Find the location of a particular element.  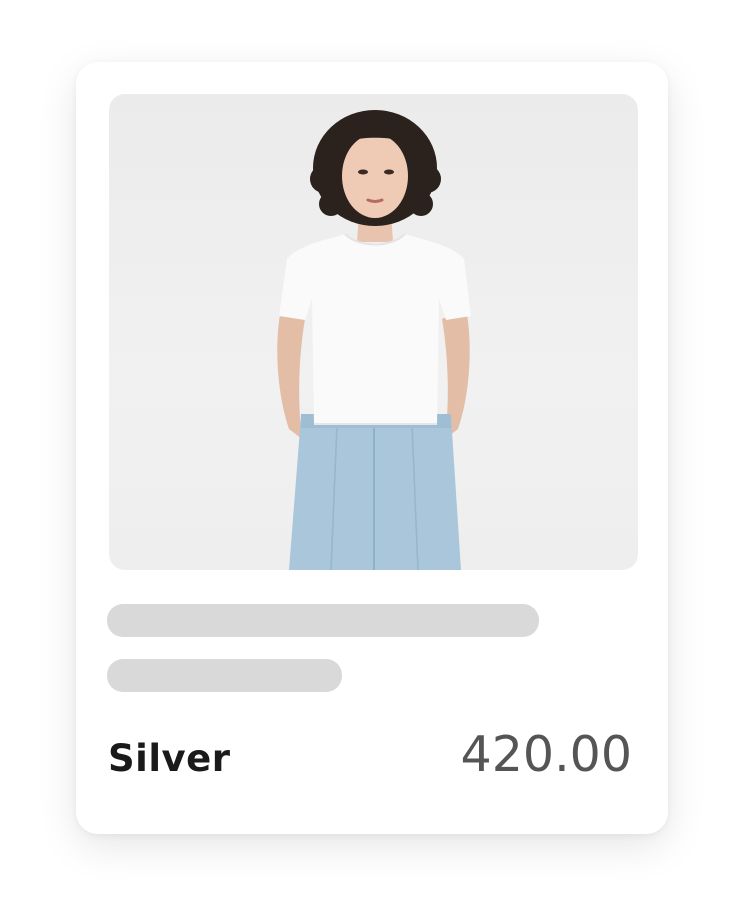

product-photo-icon is located at coordinates (374, 340).